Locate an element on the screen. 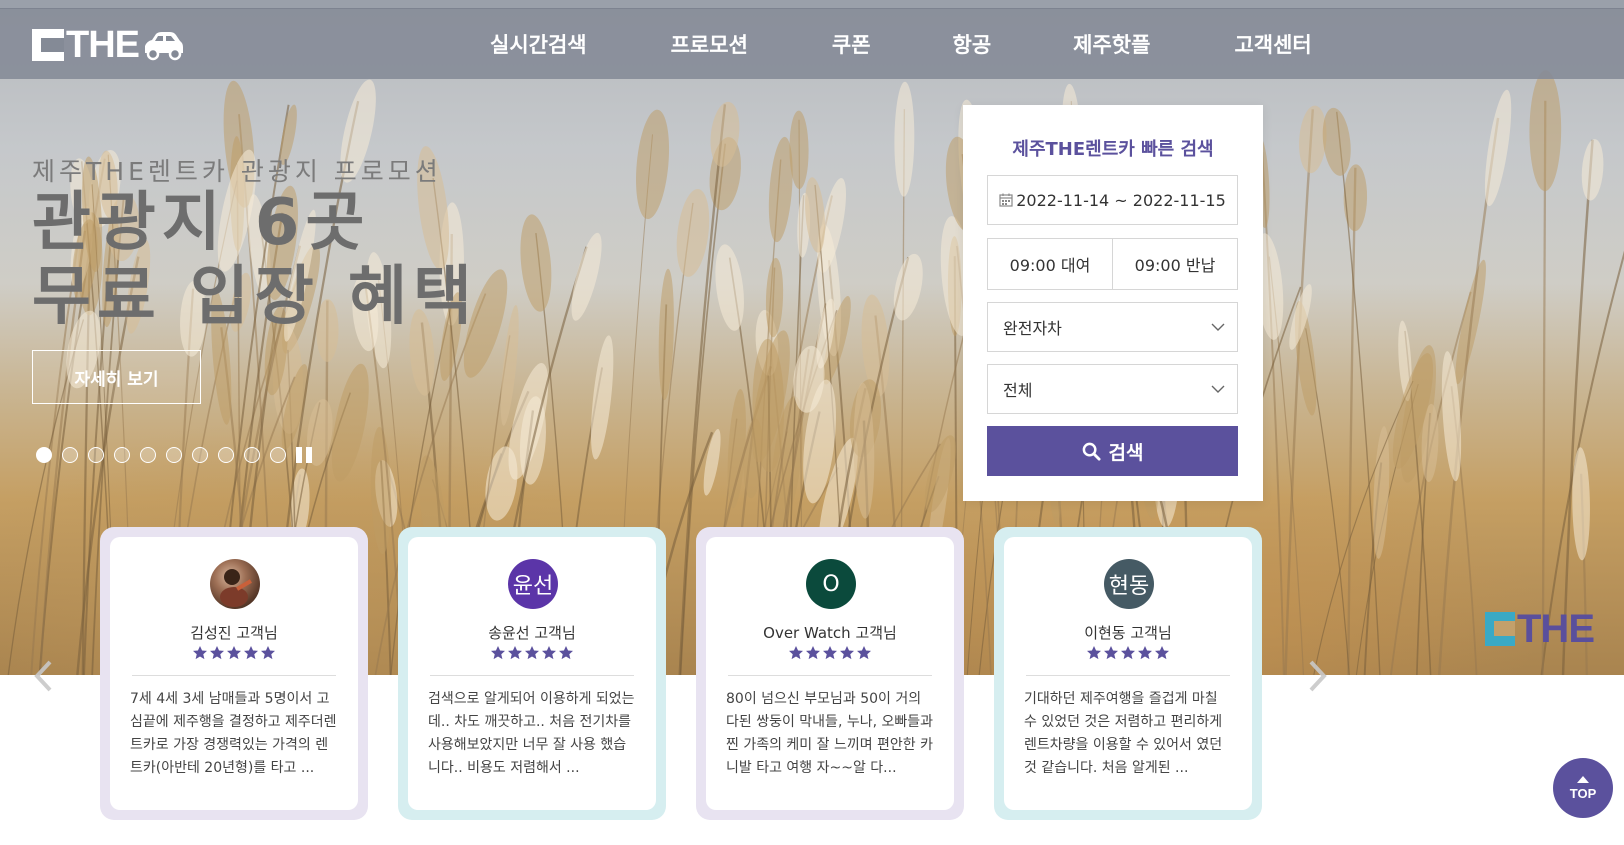  nav-promotion: 프로모션 is located at coordinates (709, 44).